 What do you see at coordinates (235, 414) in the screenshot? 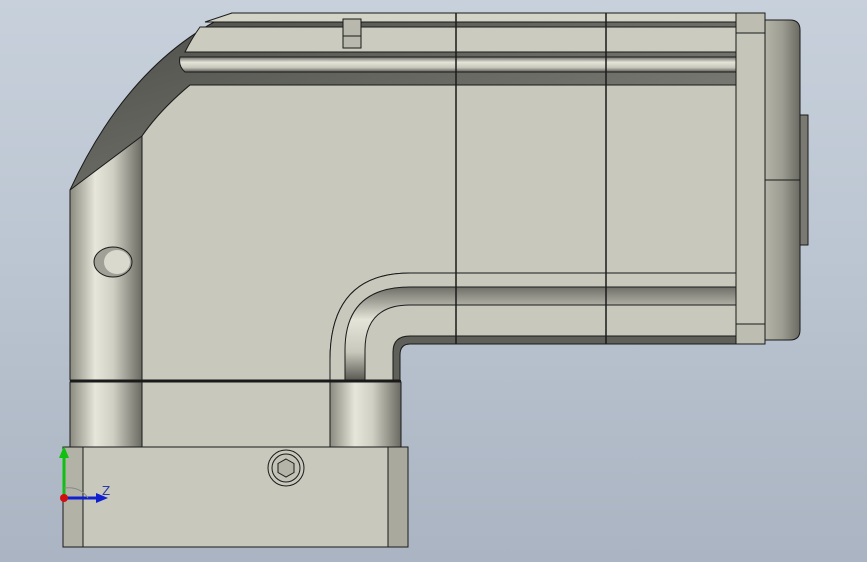
I see `input-neck` at bounding box center [235, 414].